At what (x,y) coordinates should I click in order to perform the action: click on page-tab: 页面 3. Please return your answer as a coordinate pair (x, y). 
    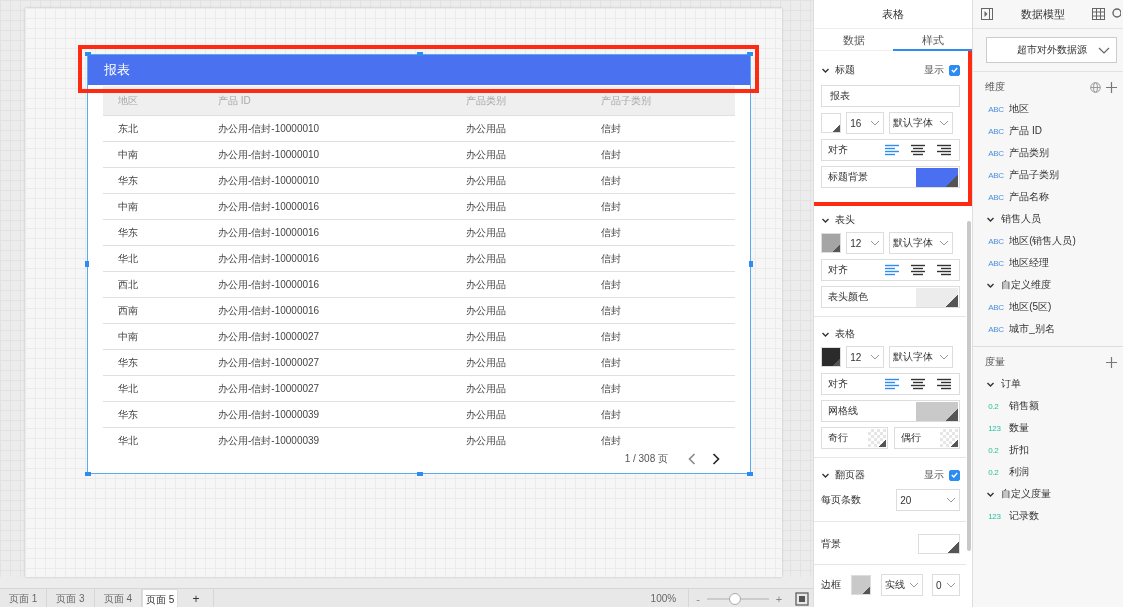
    Looking at the image, I should click on (71, 598).